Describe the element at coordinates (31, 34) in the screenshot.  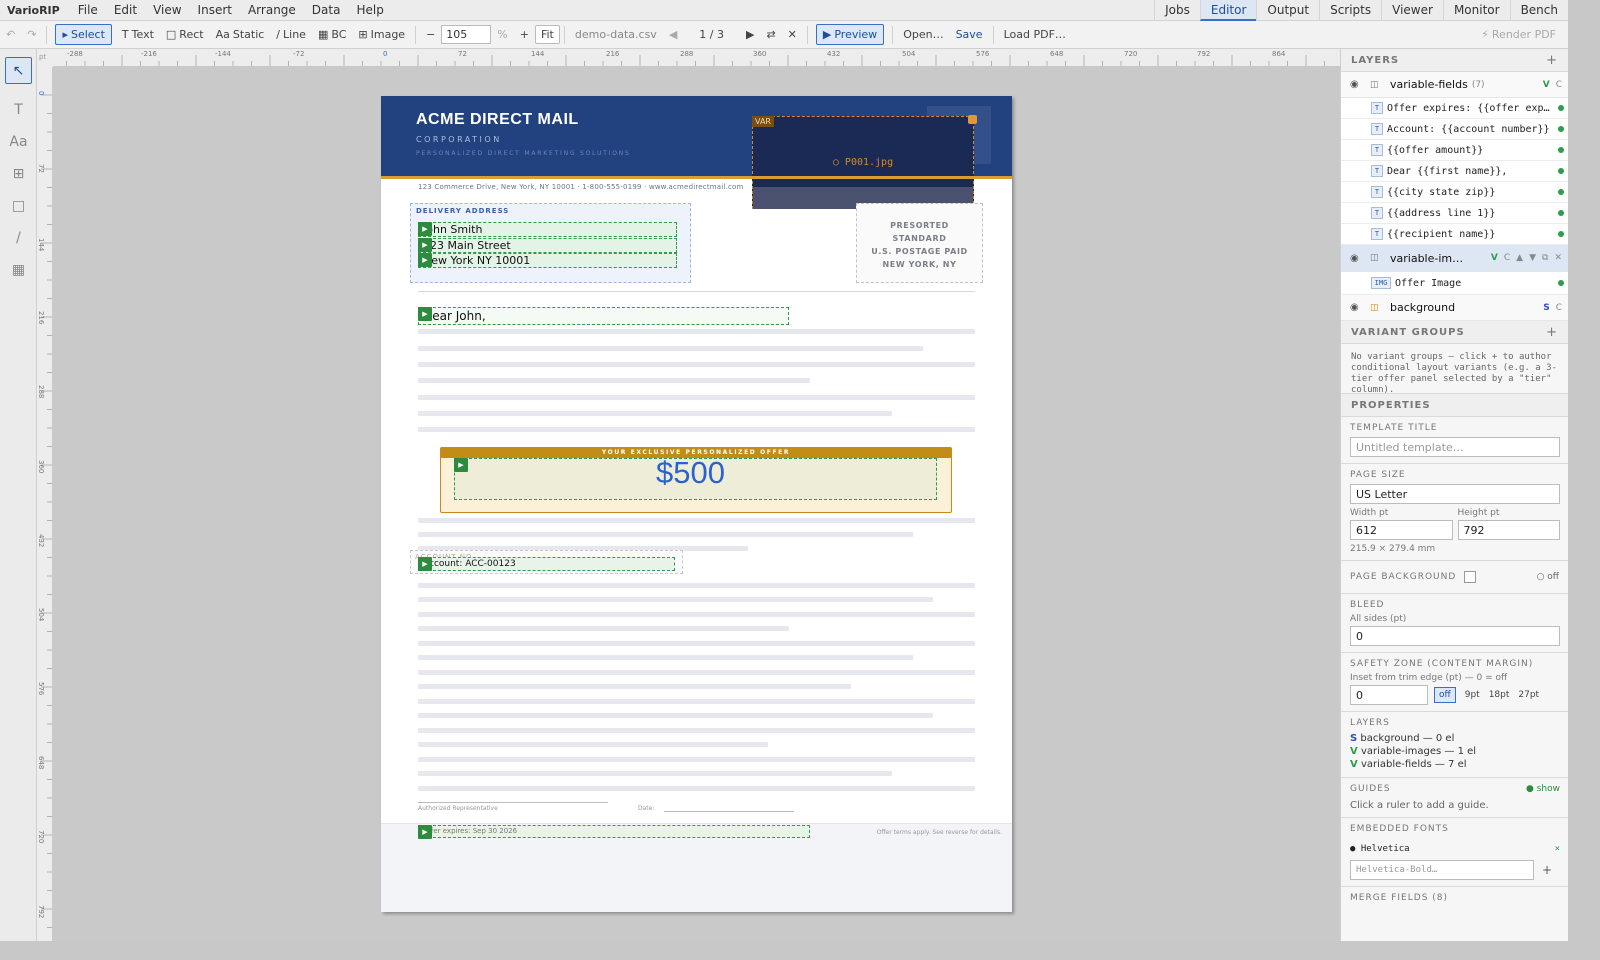
I see `redo-icon: ↷` at that location.